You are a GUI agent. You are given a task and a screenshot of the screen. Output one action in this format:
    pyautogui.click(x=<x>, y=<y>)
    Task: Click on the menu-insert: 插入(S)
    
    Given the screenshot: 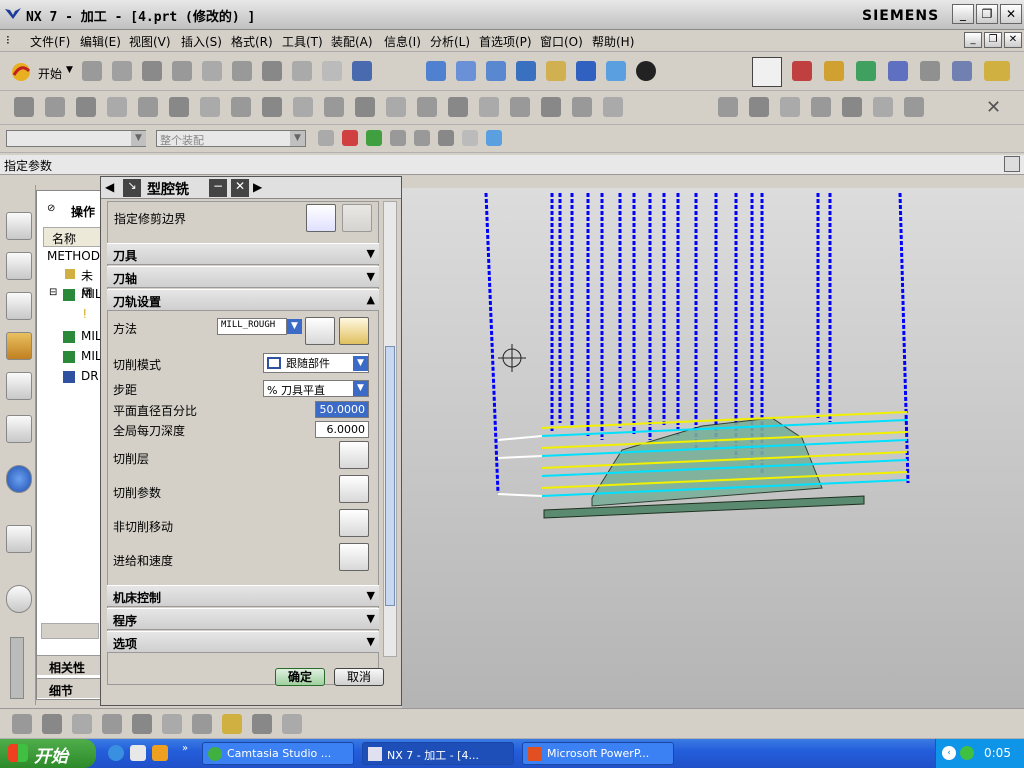 What is the action you would take?
    pyautogui.click(x=201, y=41)
    